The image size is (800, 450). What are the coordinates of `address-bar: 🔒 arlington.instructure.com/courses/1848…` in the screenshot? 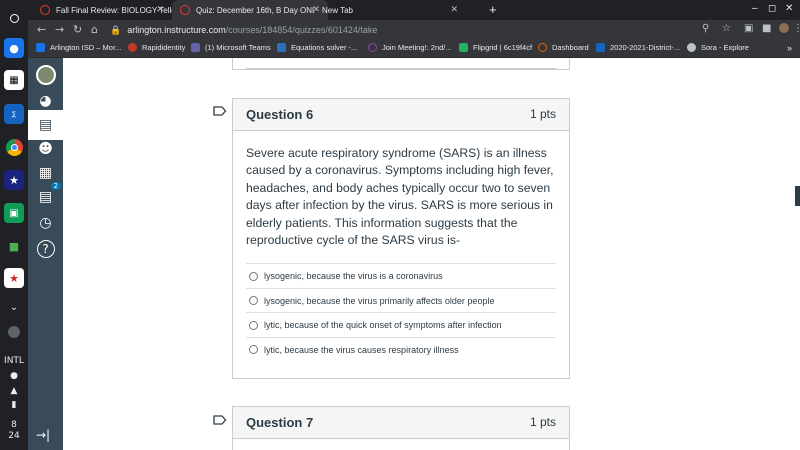 It's located at (415, 30).